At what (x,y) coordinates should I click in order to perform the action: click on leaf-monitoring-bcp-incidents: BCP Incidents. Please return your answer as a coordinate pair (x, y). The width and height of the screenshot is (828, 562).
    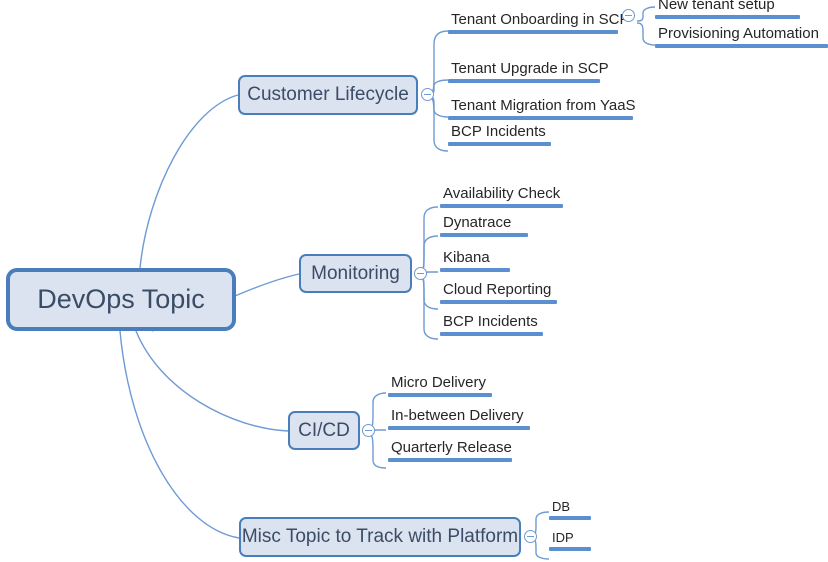
    Looking at the image, I should click on (491, 325).